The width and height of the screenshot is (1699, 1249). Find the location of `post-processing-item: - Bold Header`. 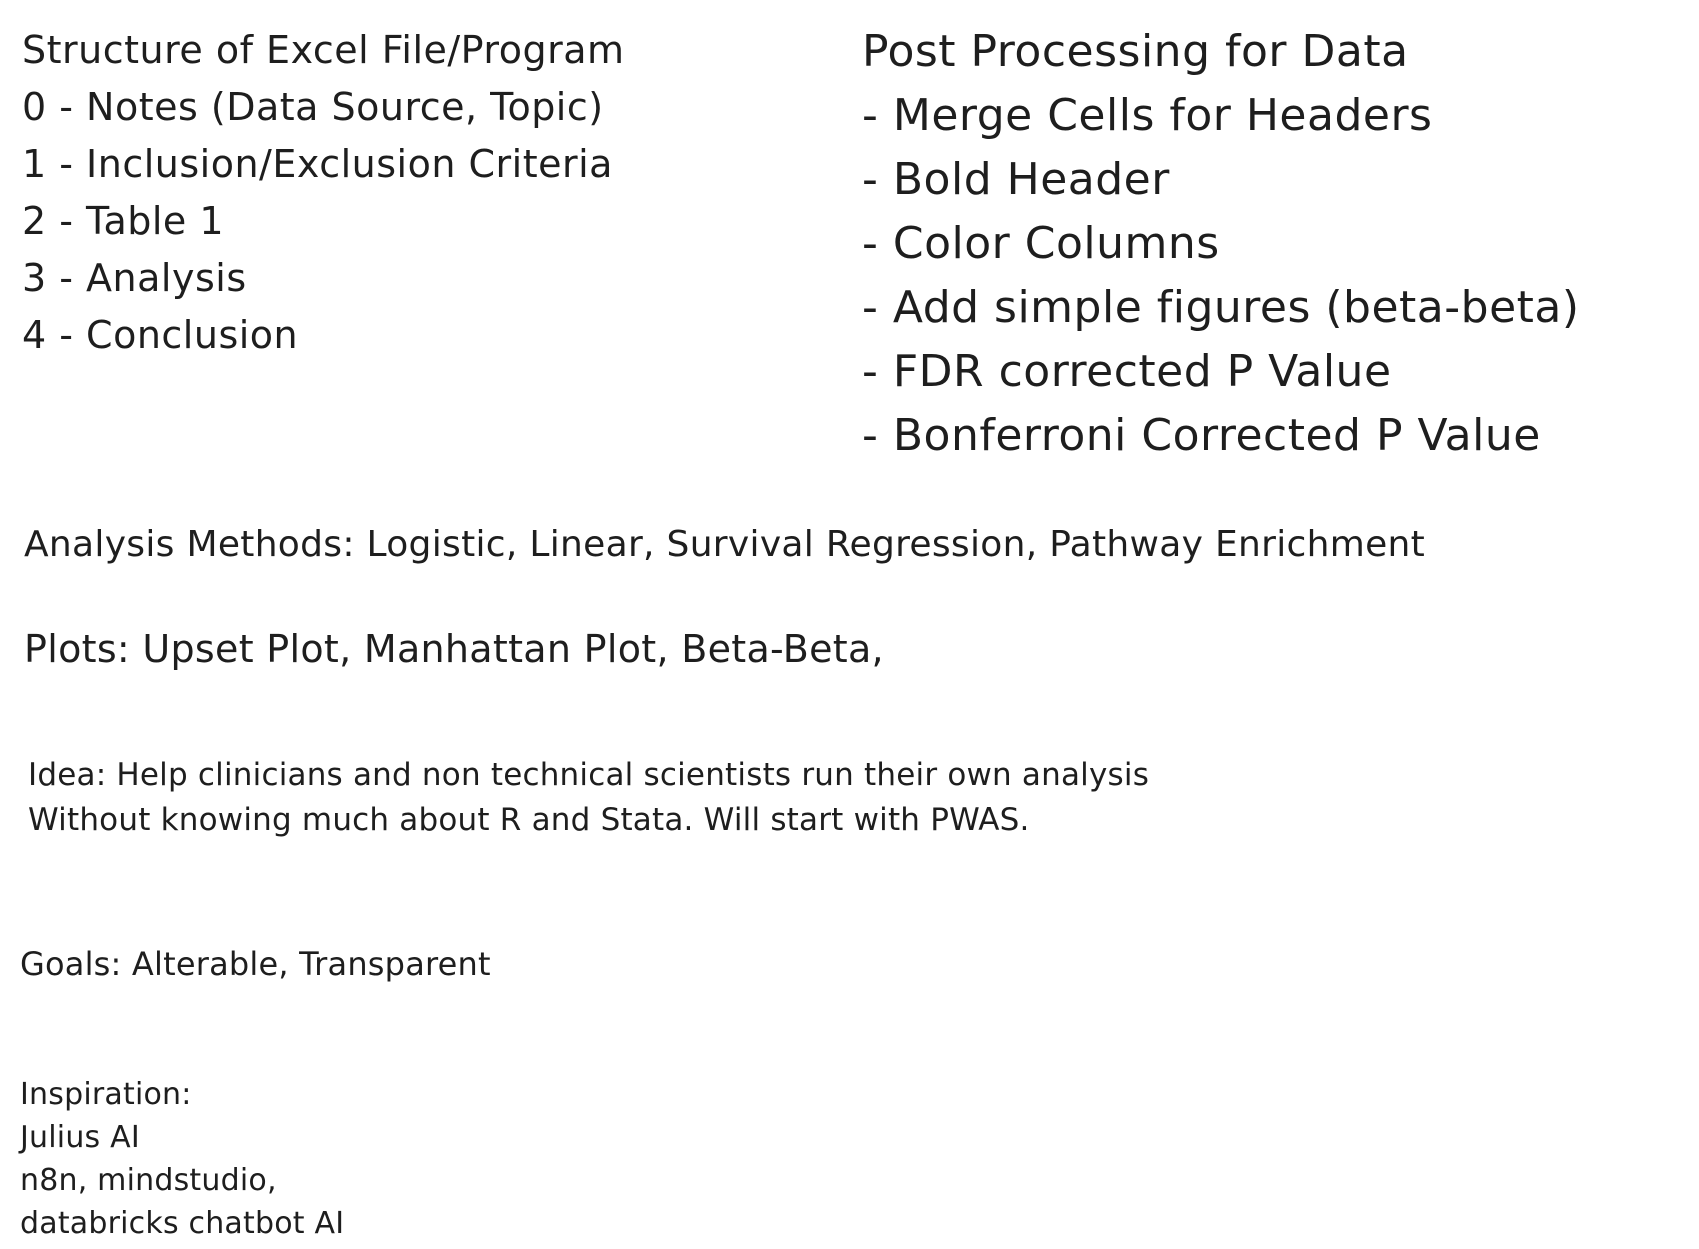

post-processing-item: - Bold Header is located at coordinates (1016, 179).